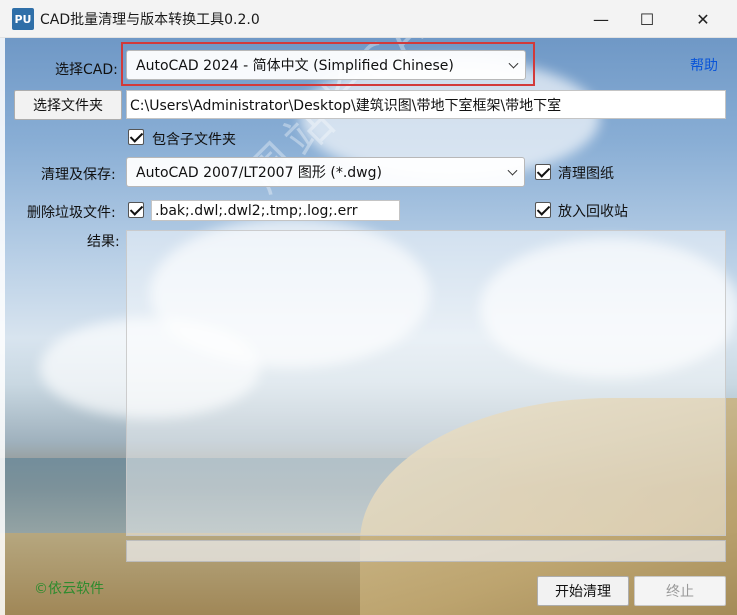  I want to click on minimize-icon: —, so click(601, 19).